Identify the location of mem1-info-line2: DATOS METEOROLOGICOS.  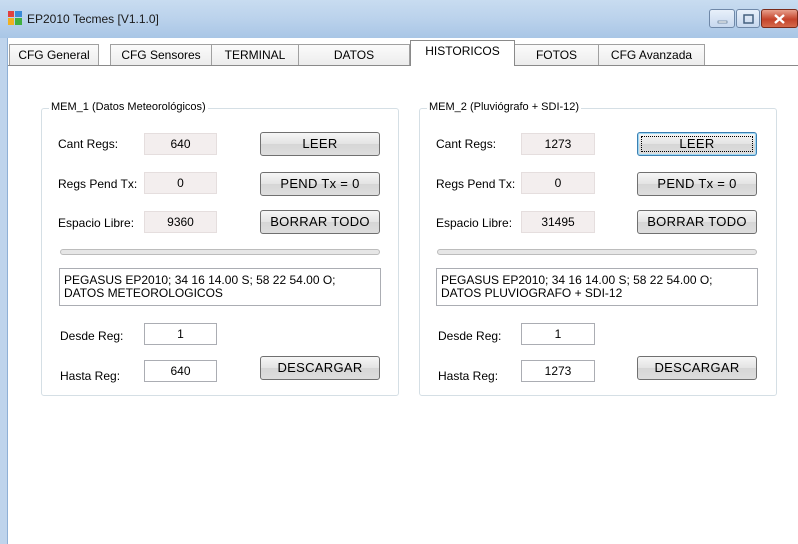
(143, 293).